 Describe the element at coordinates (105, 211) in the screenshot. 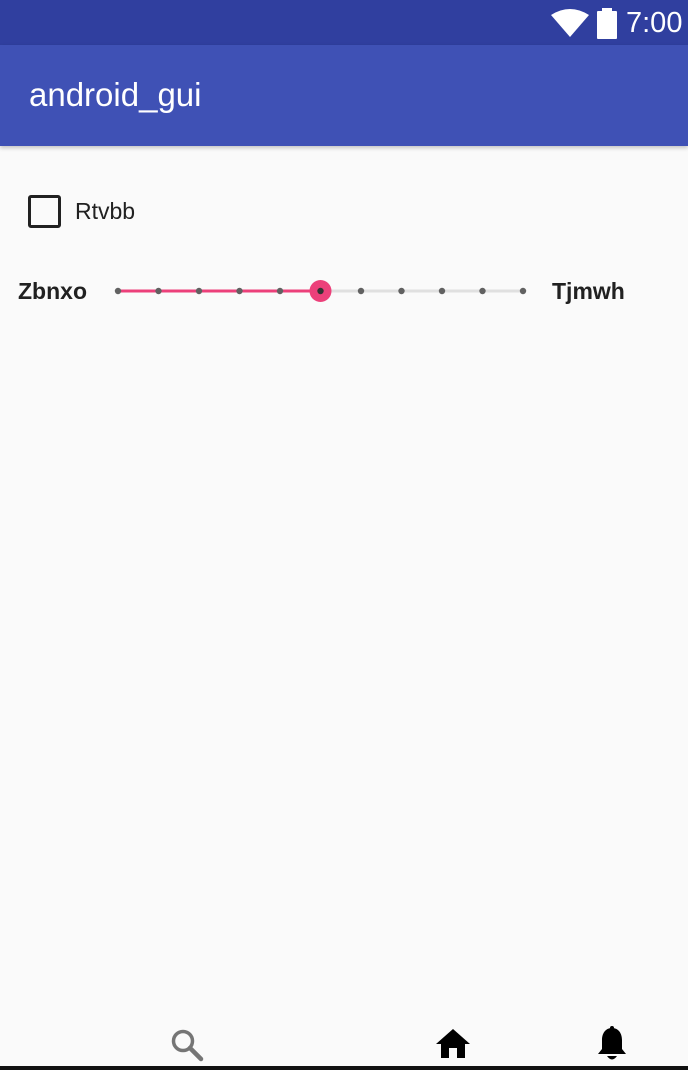

I see `checkbox-label: Rtvbb` at that location.